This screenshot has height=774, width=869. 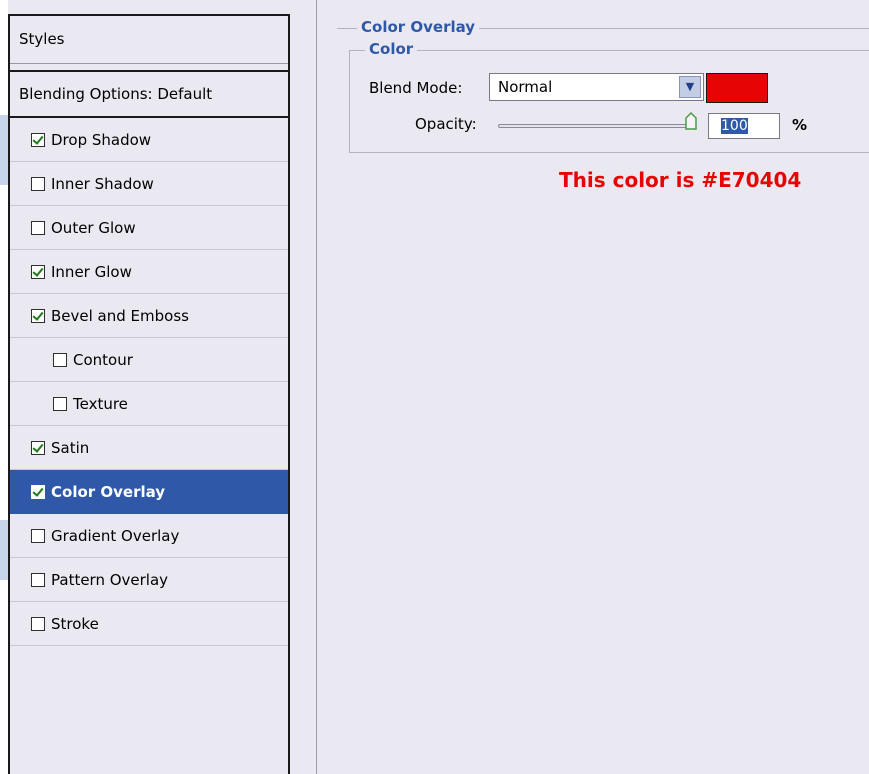 I want to click on blending-options-item: Blending Options: Default, so click(x=149, y=94).